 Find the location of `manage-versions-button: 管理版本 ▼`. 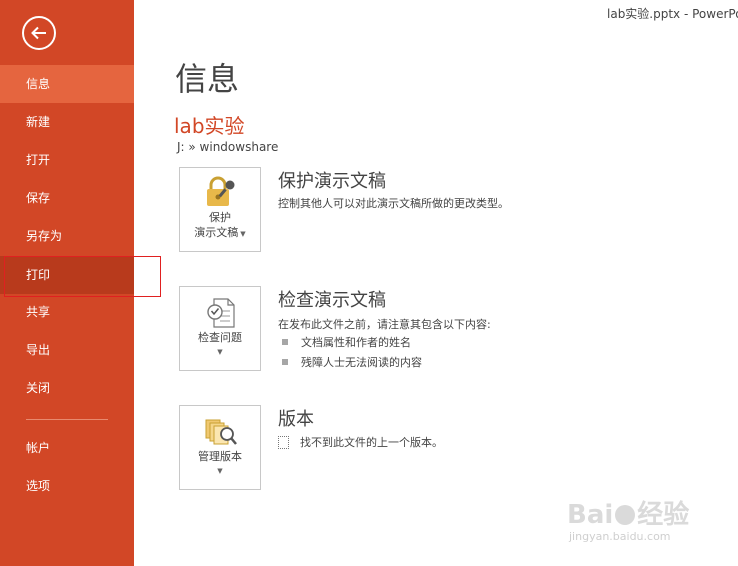

manage-versions-button: 管理版本 ▼ is located at coordinates (220, 447).